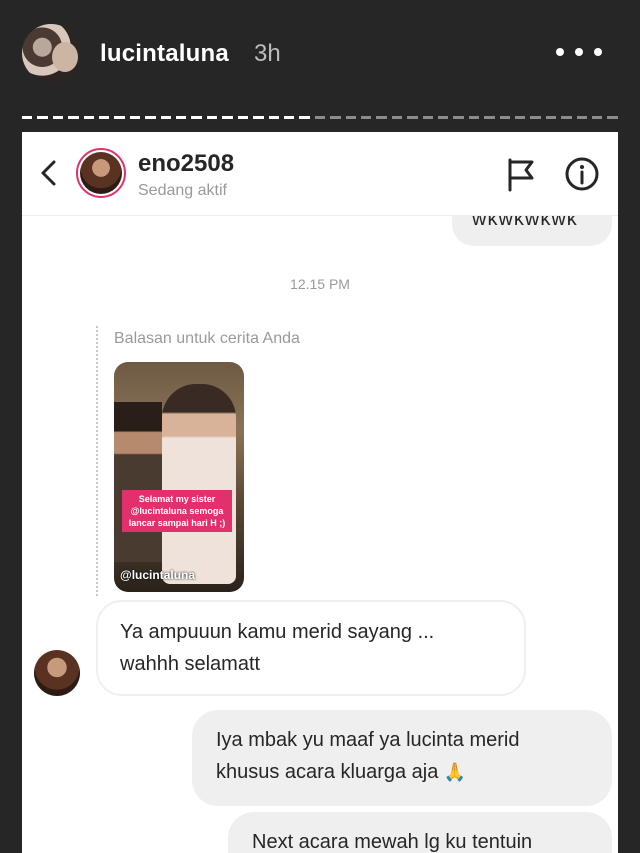 This screenshot has width=640, height=853. What do you see at coordinates (57, 673) in the screenshot?
I see `sender-avatar` at bounding box center [57, 673].